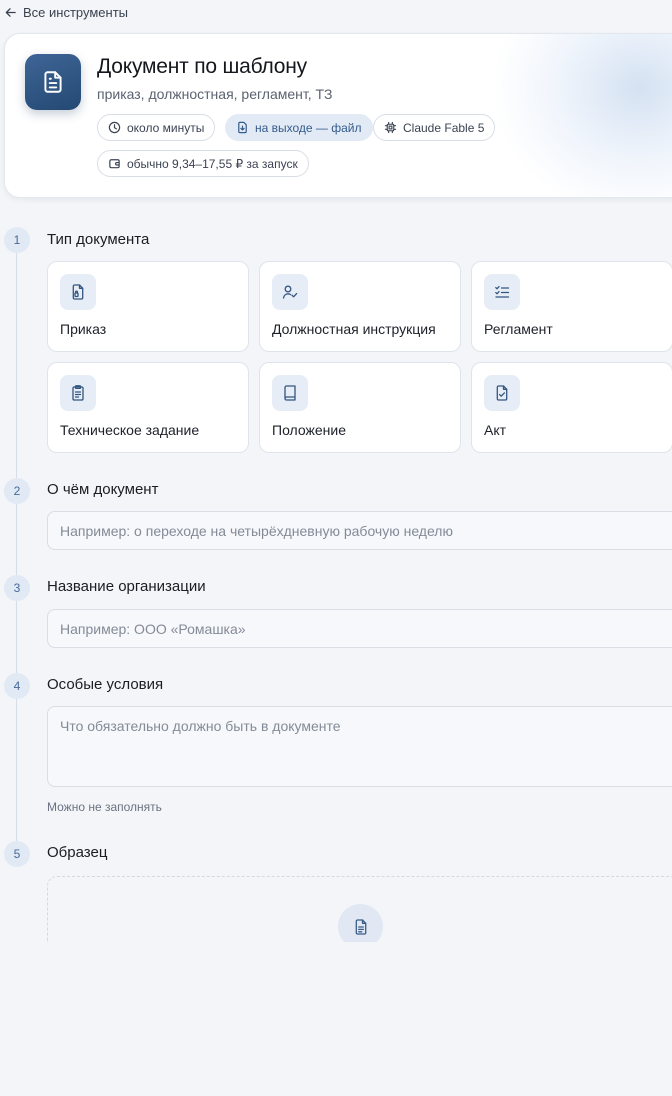 The width and height of the screenshot is (672, 1096). I want to click on doc-type-label: Акт, so click(495, 430).